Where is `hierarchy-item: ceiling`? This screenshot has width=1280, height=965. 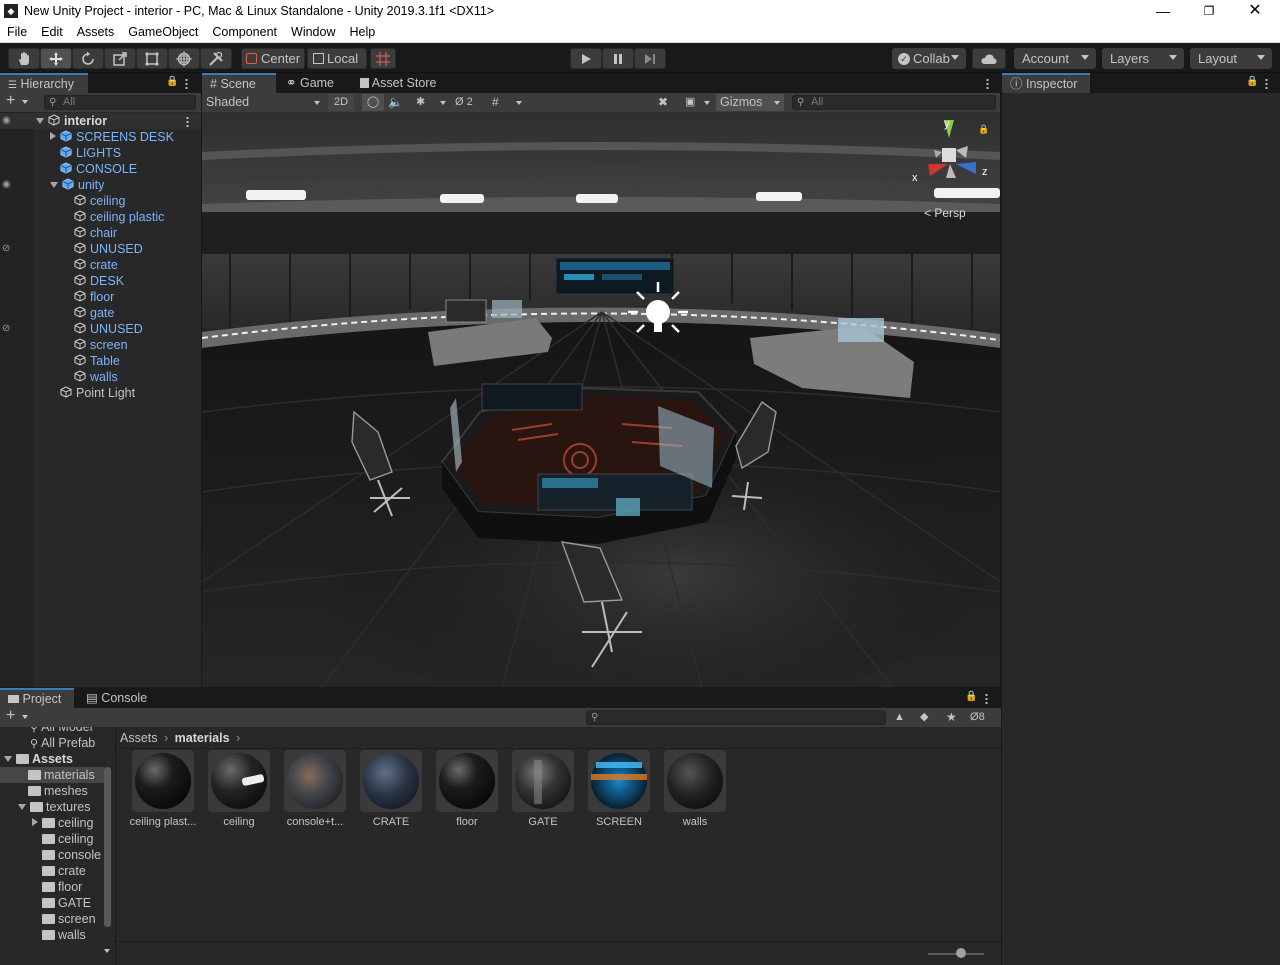
hierarchy-item: ceiling is located at coordinates (100, 201).